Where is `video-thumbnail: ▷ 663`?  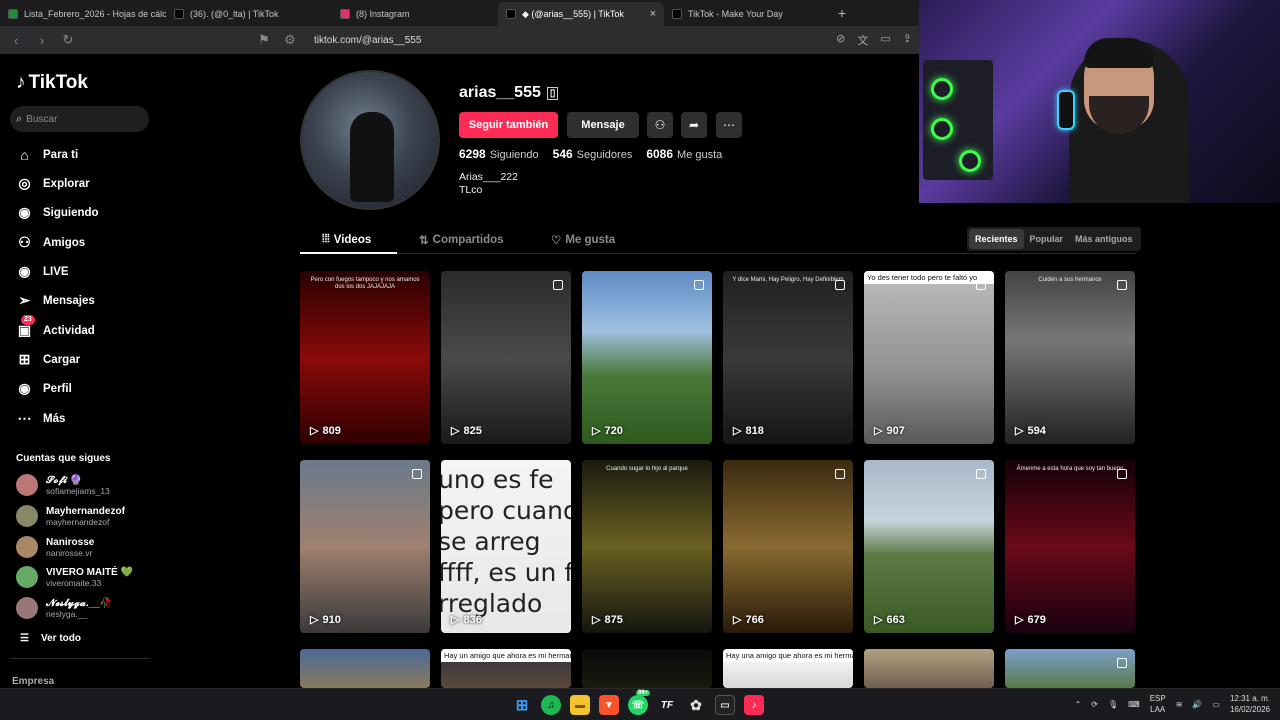 video-thumbnail: ▷ 663 is located at coordinates (929, 546).